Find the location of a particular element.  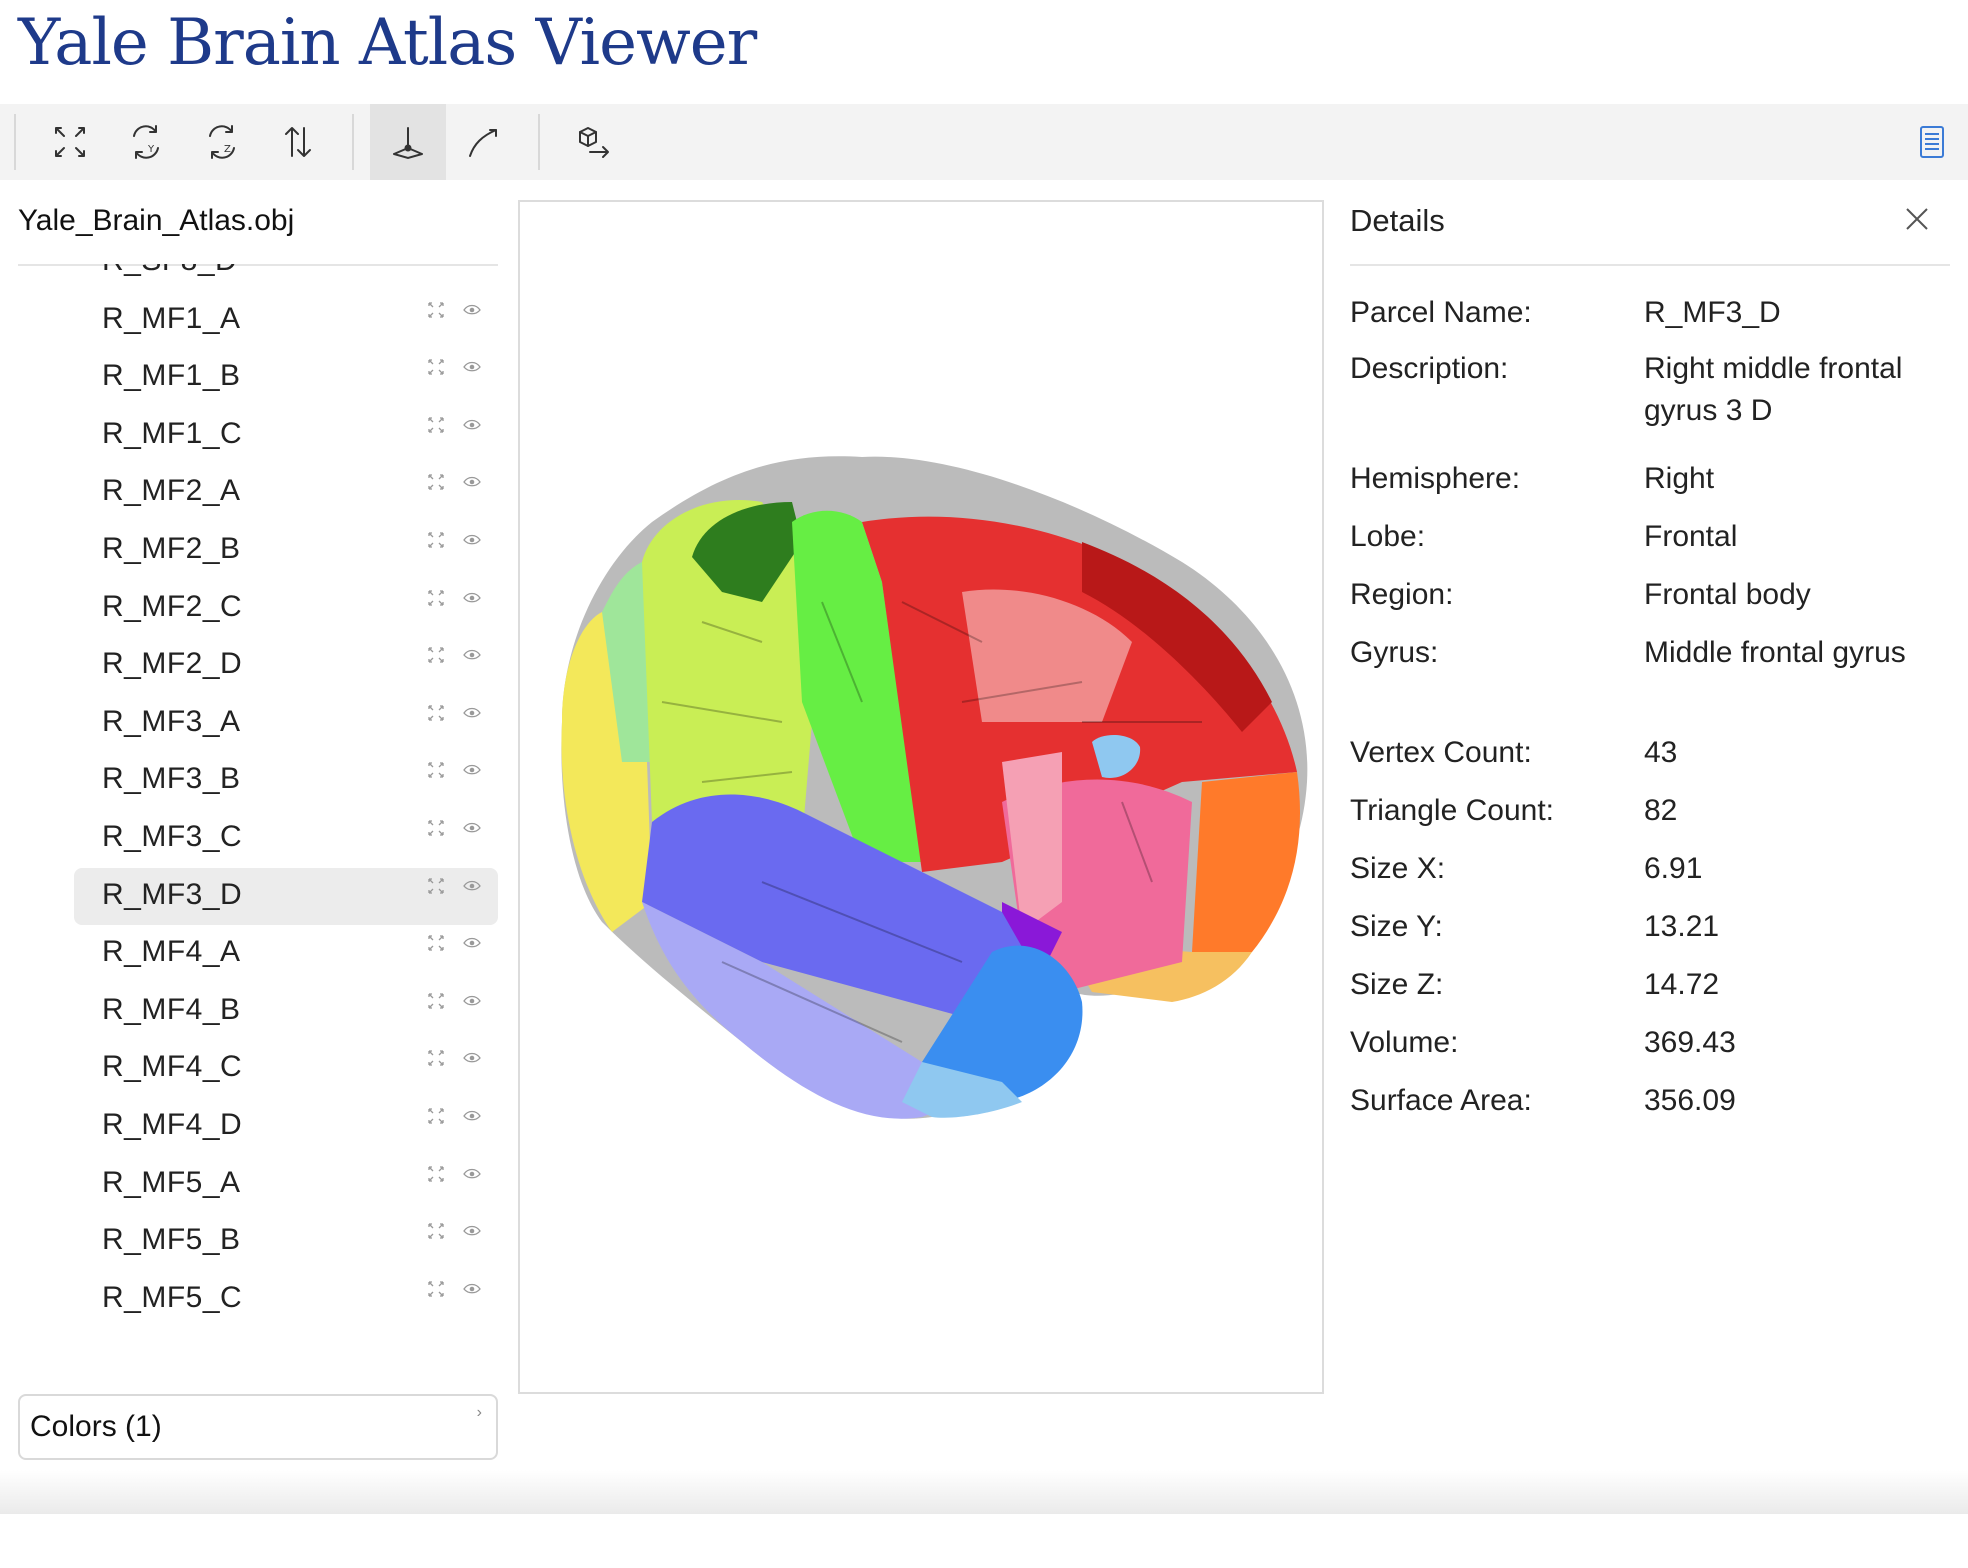

file-name: Yale_Brain_Atlas.obj is located at coordinates (258, 233).